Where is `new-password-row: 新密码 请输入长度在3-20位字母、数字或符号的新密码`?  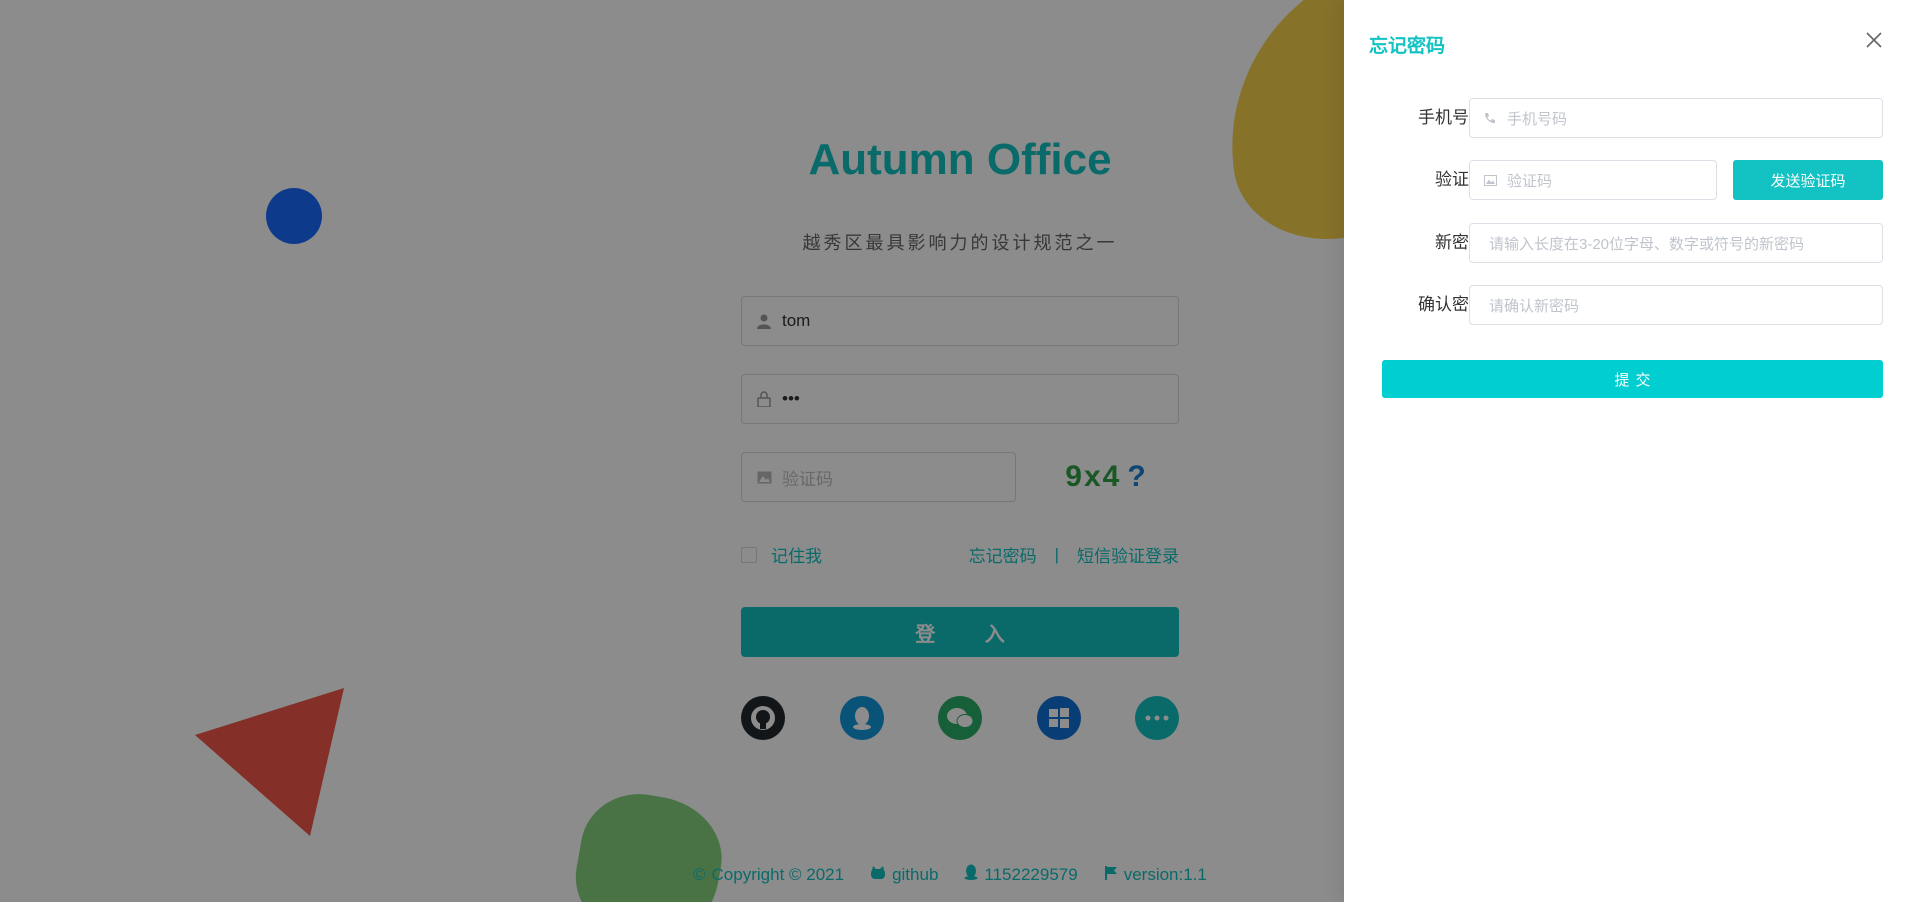 new-password-row: 新密码 请输入长度在3-20位字母、数字或符号的新密码 is located at coordinates (1632, 243).